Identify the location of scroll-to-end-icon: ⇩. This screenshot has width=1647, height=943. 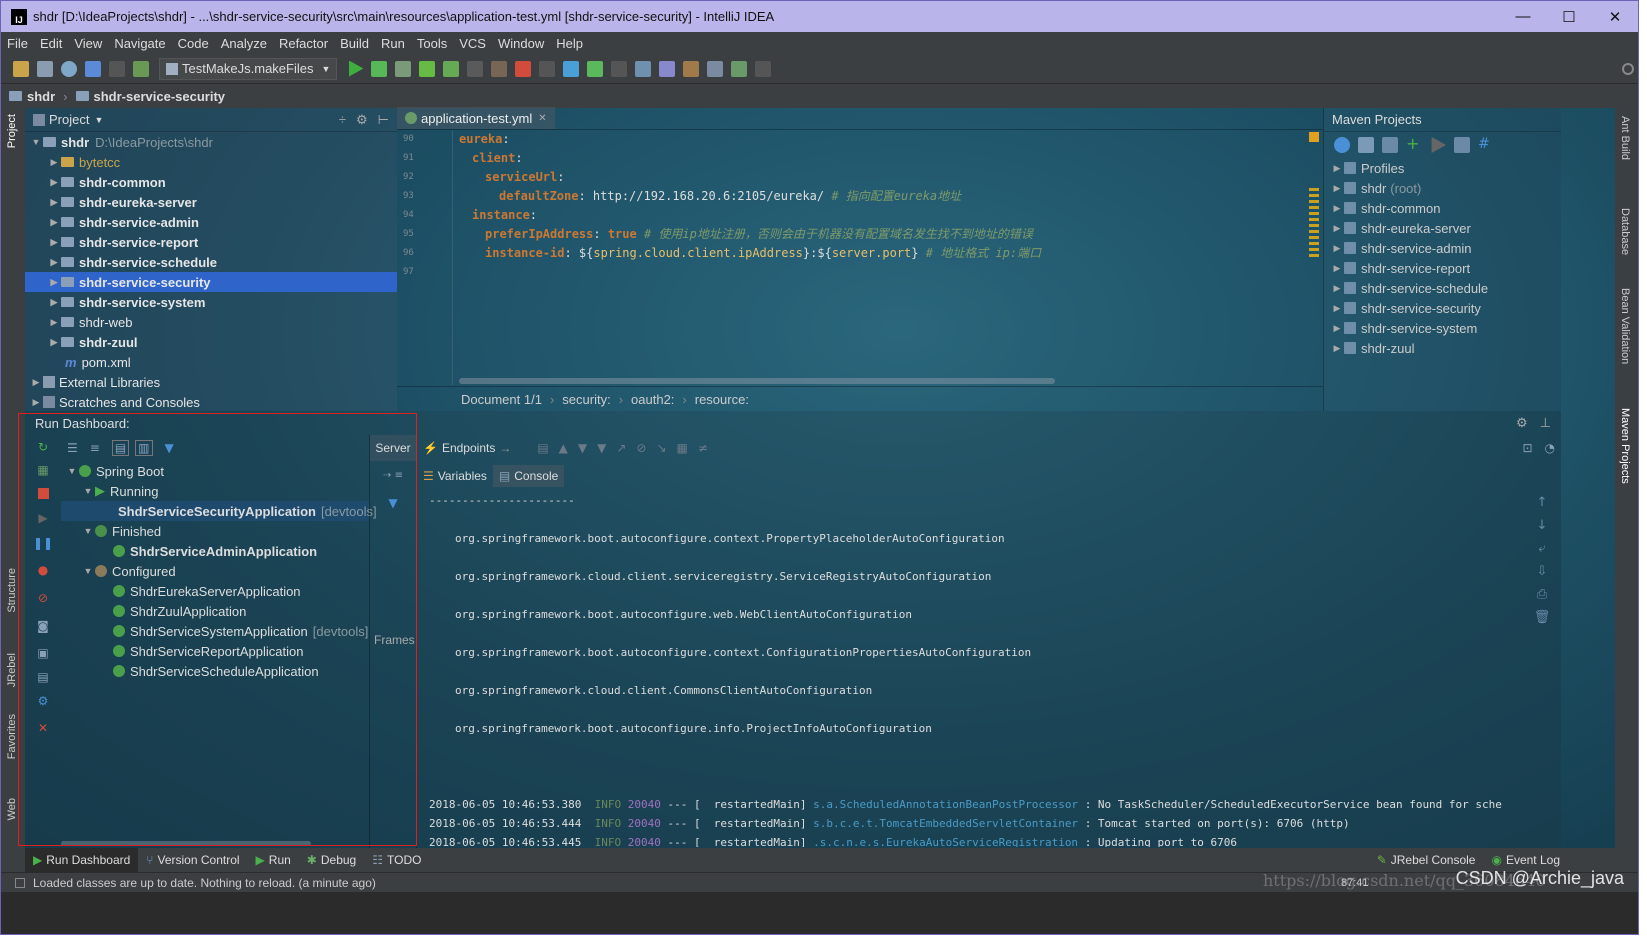
(1542, 571).